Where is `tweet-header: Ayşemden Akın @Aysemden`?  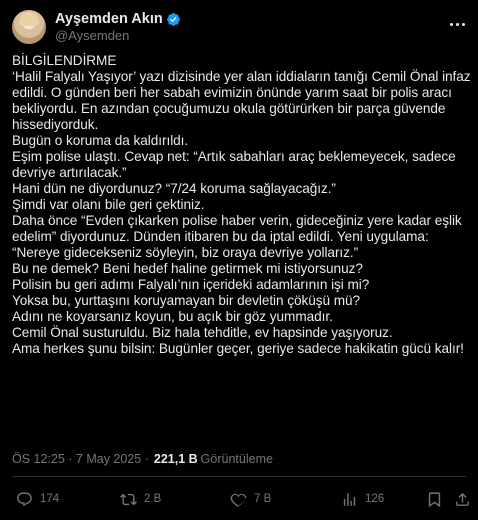
tweet-header: Ayşemden Akın @Aysemden is located at coordinates (240, 27).